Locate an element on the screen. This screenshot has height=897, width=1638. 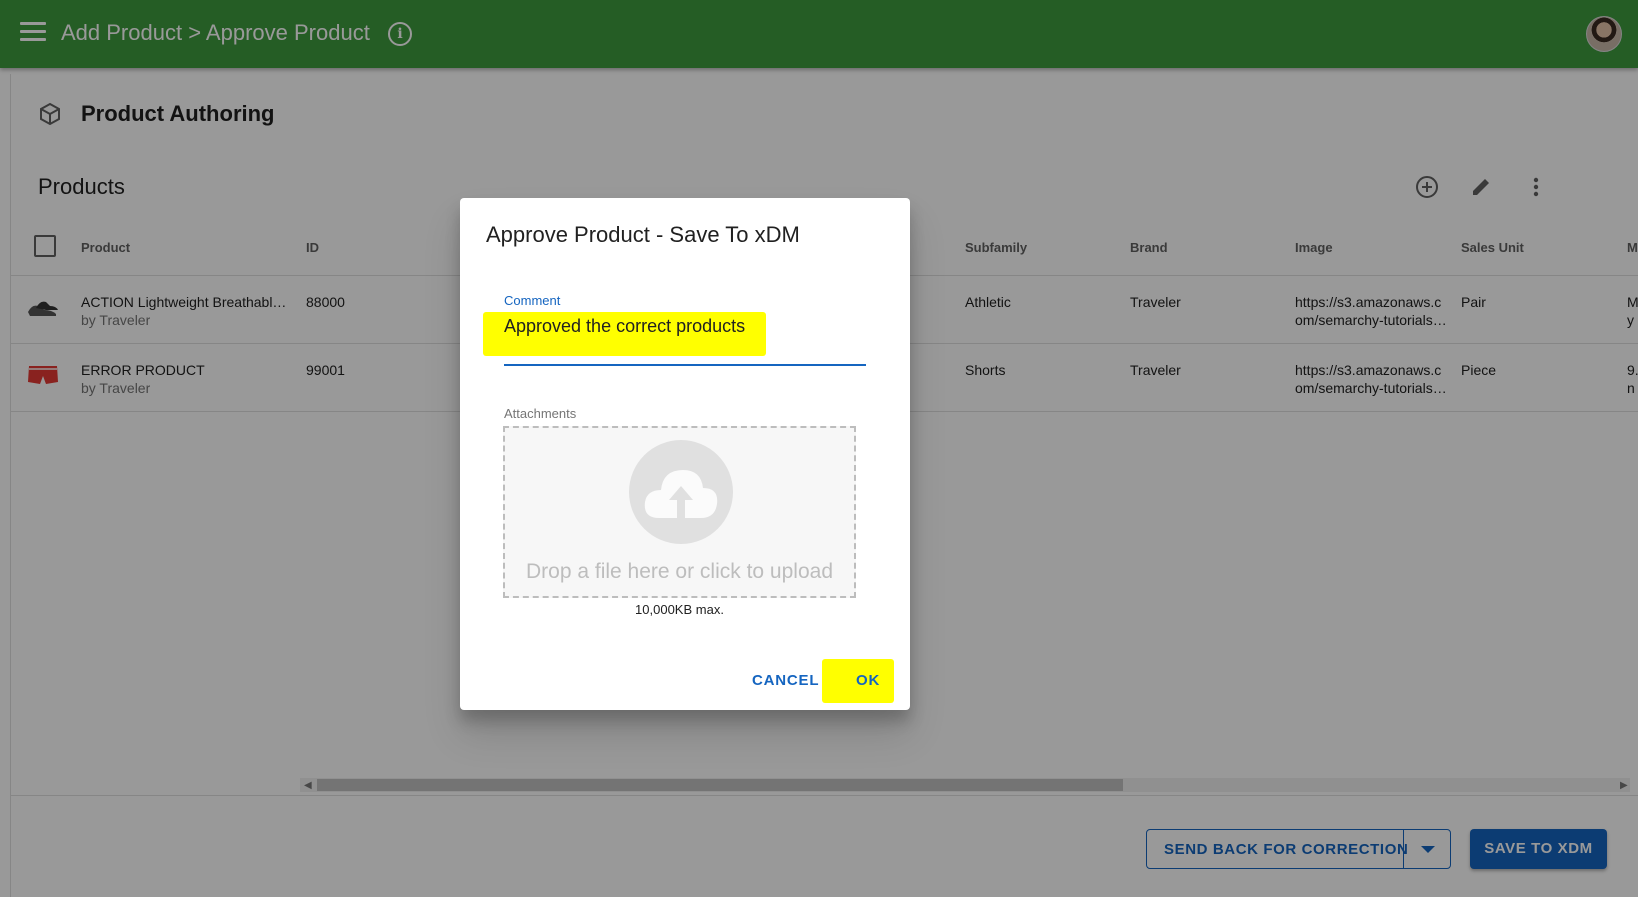
file-dropzone: Drop a file here or click to upload is located at coordinates (679, 512).